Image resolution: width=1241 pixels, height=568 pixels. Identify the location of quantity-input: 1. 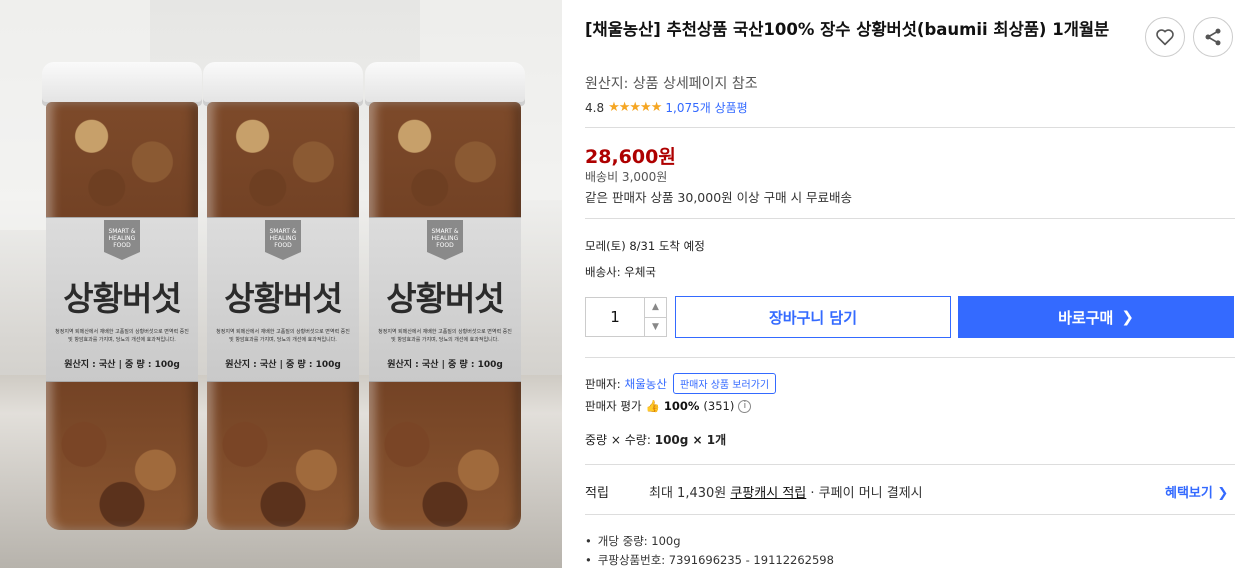
(615, 317).